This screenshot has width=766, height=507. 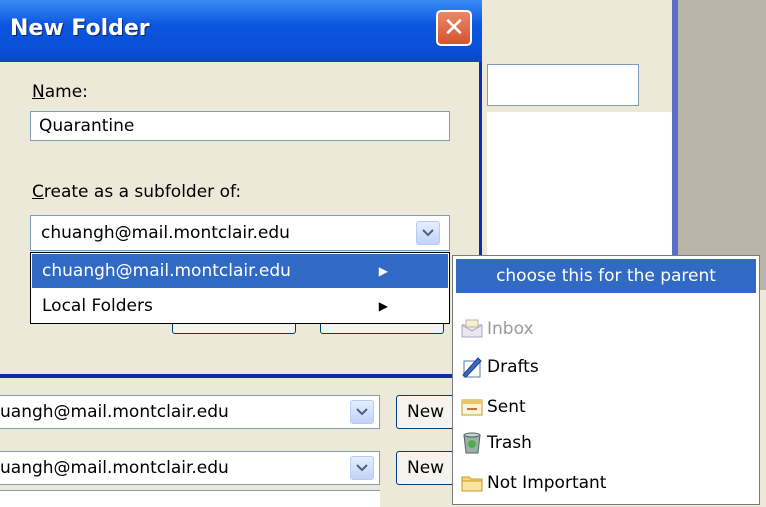 What do you see at coordinates (80, 28) in the screenshot?
I see `dialog-title: New Folder` at bounding box center [80, 28].